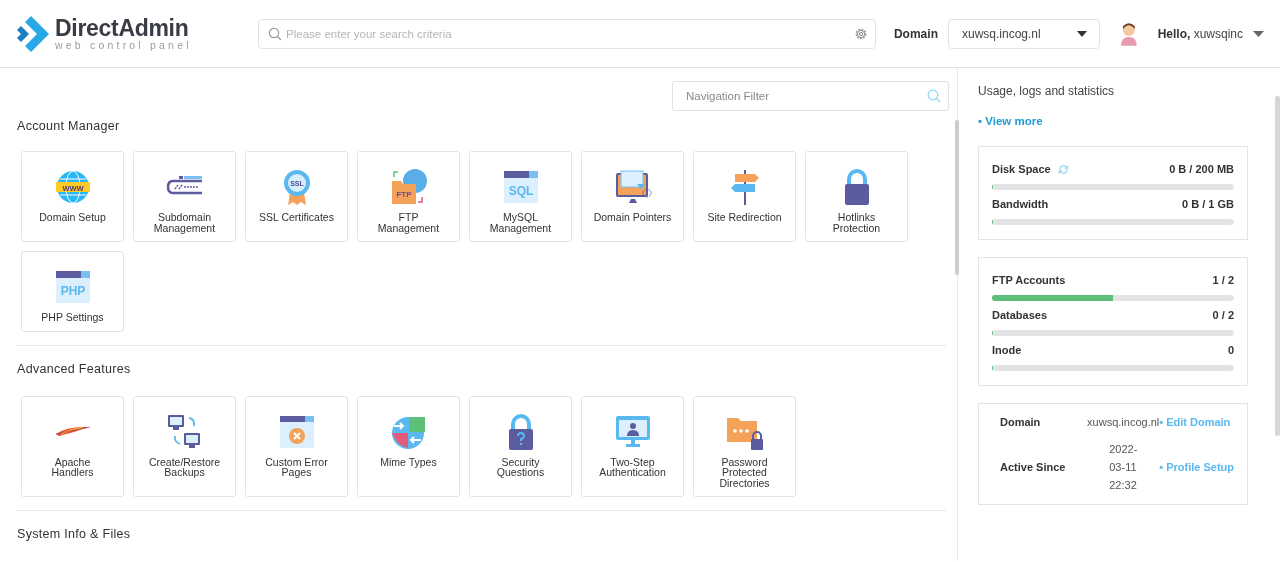 The width and height of the screenshot is (1280, 562). What do you see at coordinates (520, 446) in the screenshot?
I see `feature-tile: Security Questions` at bounding box center [520, 446].